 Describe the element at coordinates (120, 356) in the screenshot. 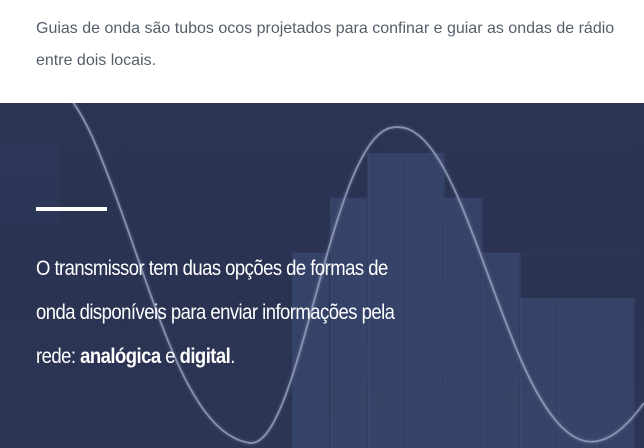

I see `analog-label: analógica` at that location.